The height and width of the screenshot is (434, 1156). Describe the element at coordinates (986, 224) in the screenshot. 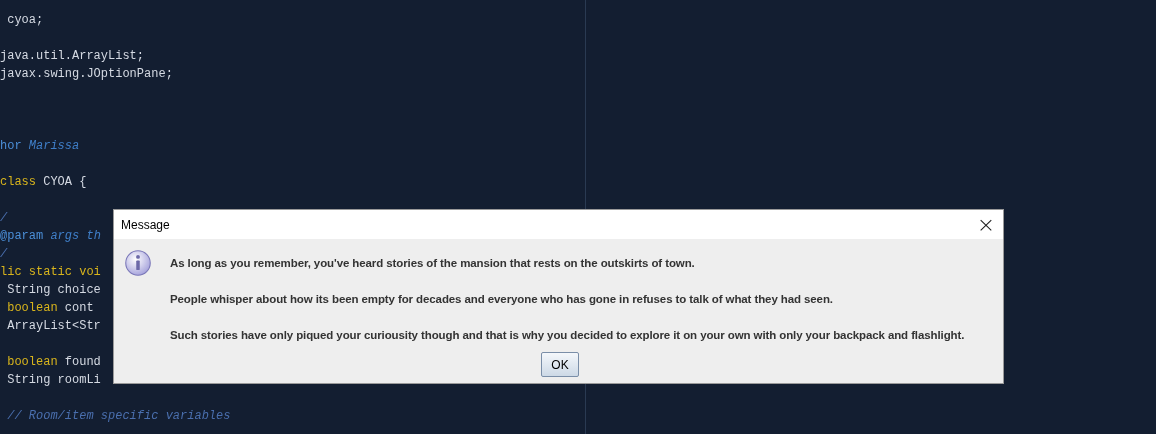

I see `close-button: ×` at that location.